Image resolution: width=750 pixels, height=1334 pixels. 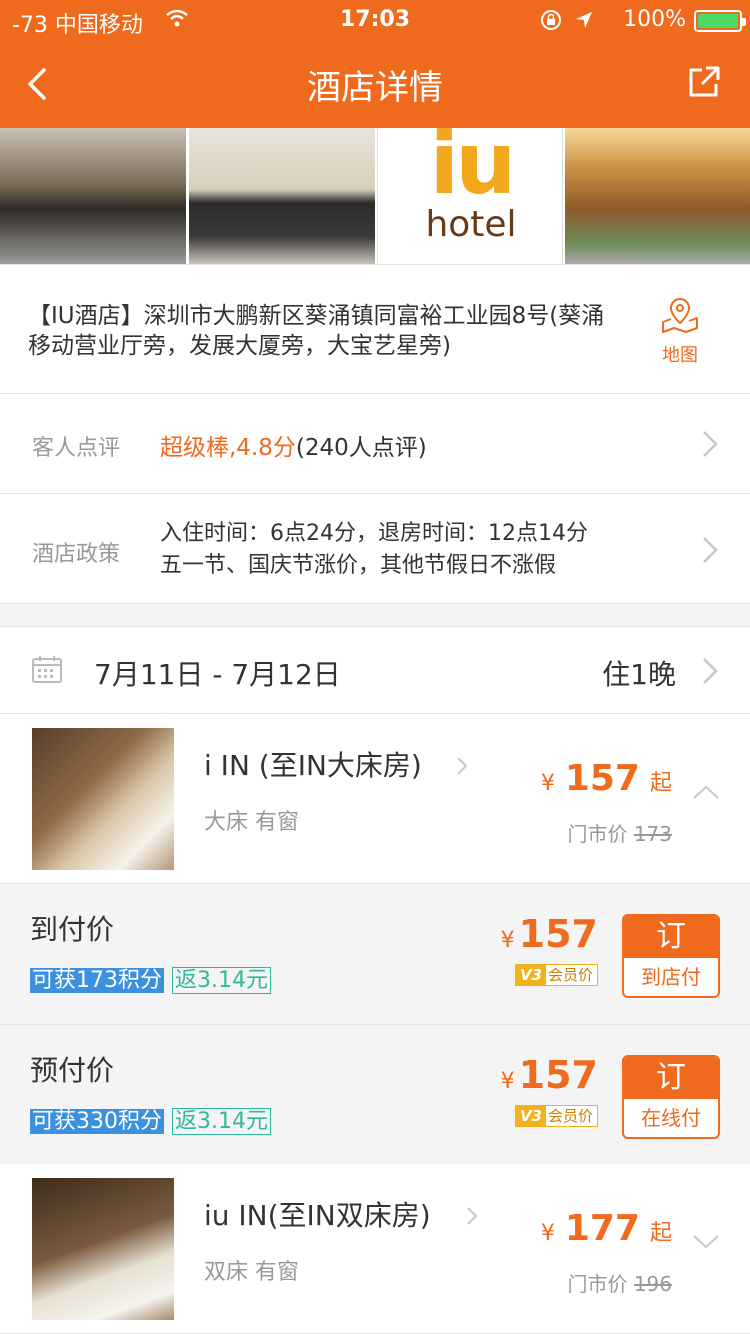 I want to click on room-card: i IN (至IN大床房) 大床 有窗 ¥157 起 门市价 173, so click(x=375, y=799).